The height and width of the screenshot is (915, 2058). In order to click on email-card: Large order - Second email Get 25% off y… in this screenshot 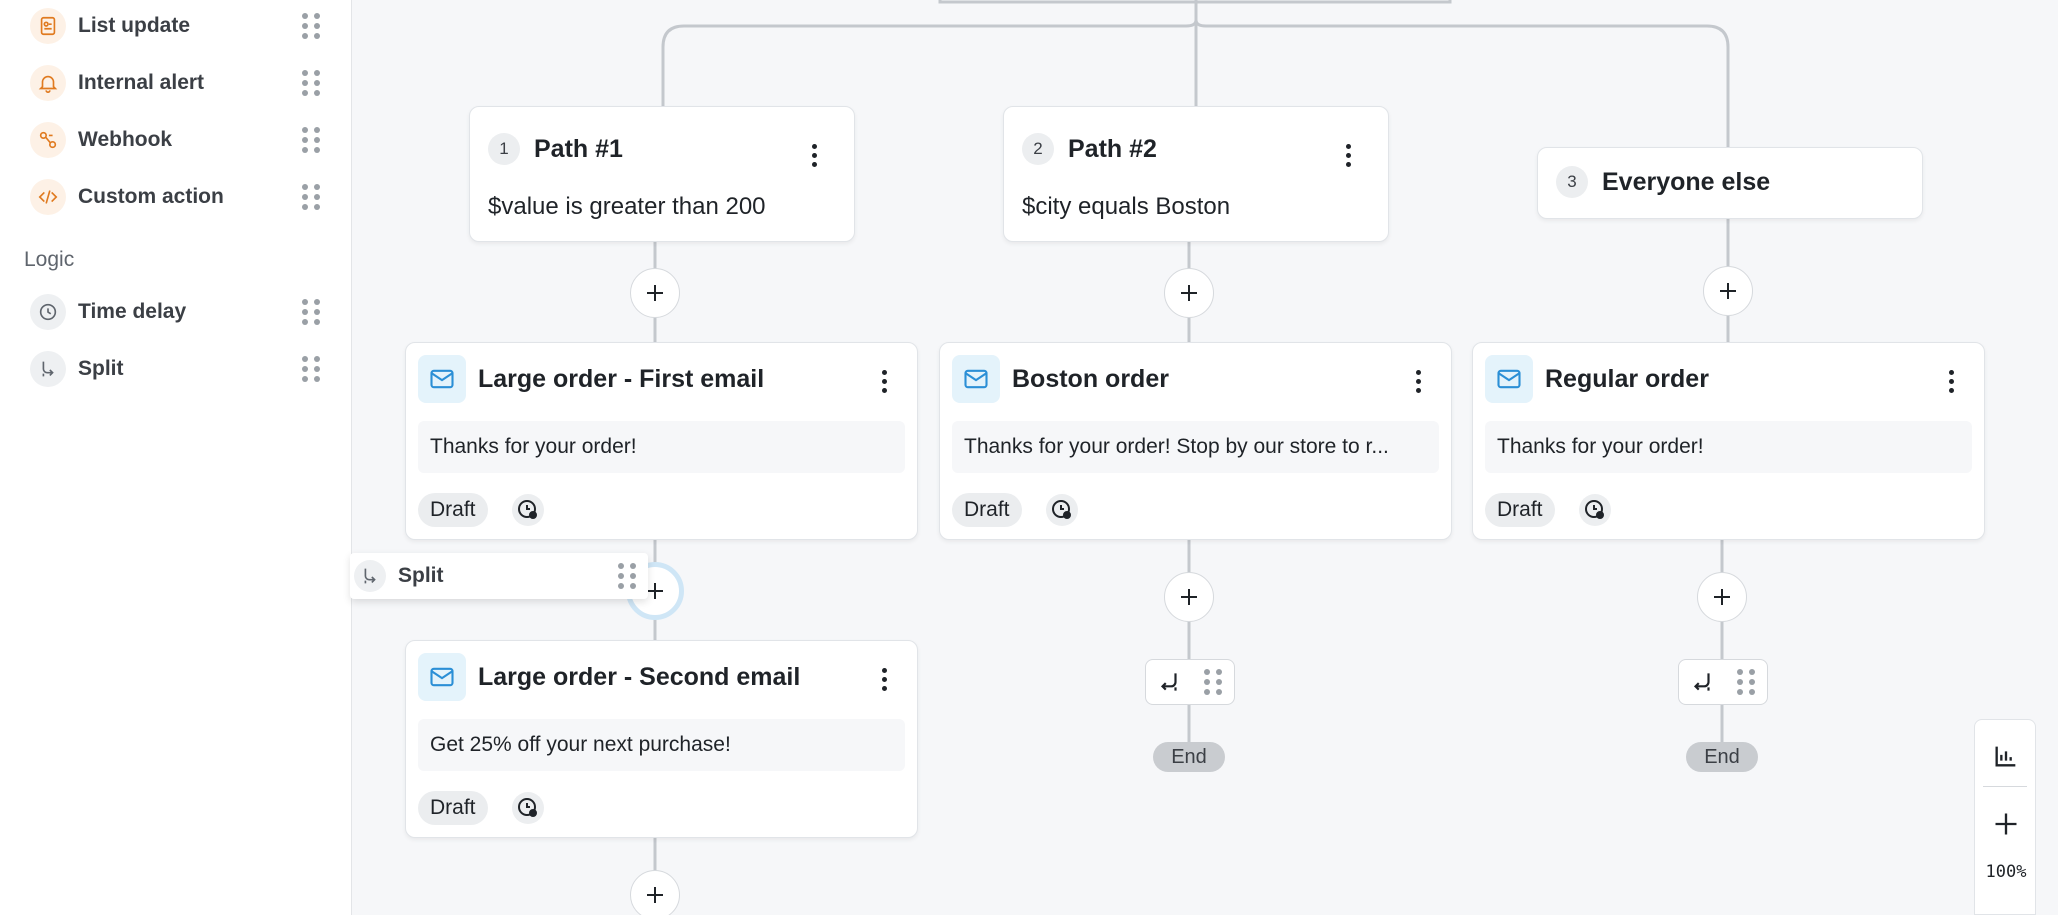, I will do `click(661, 739)`.